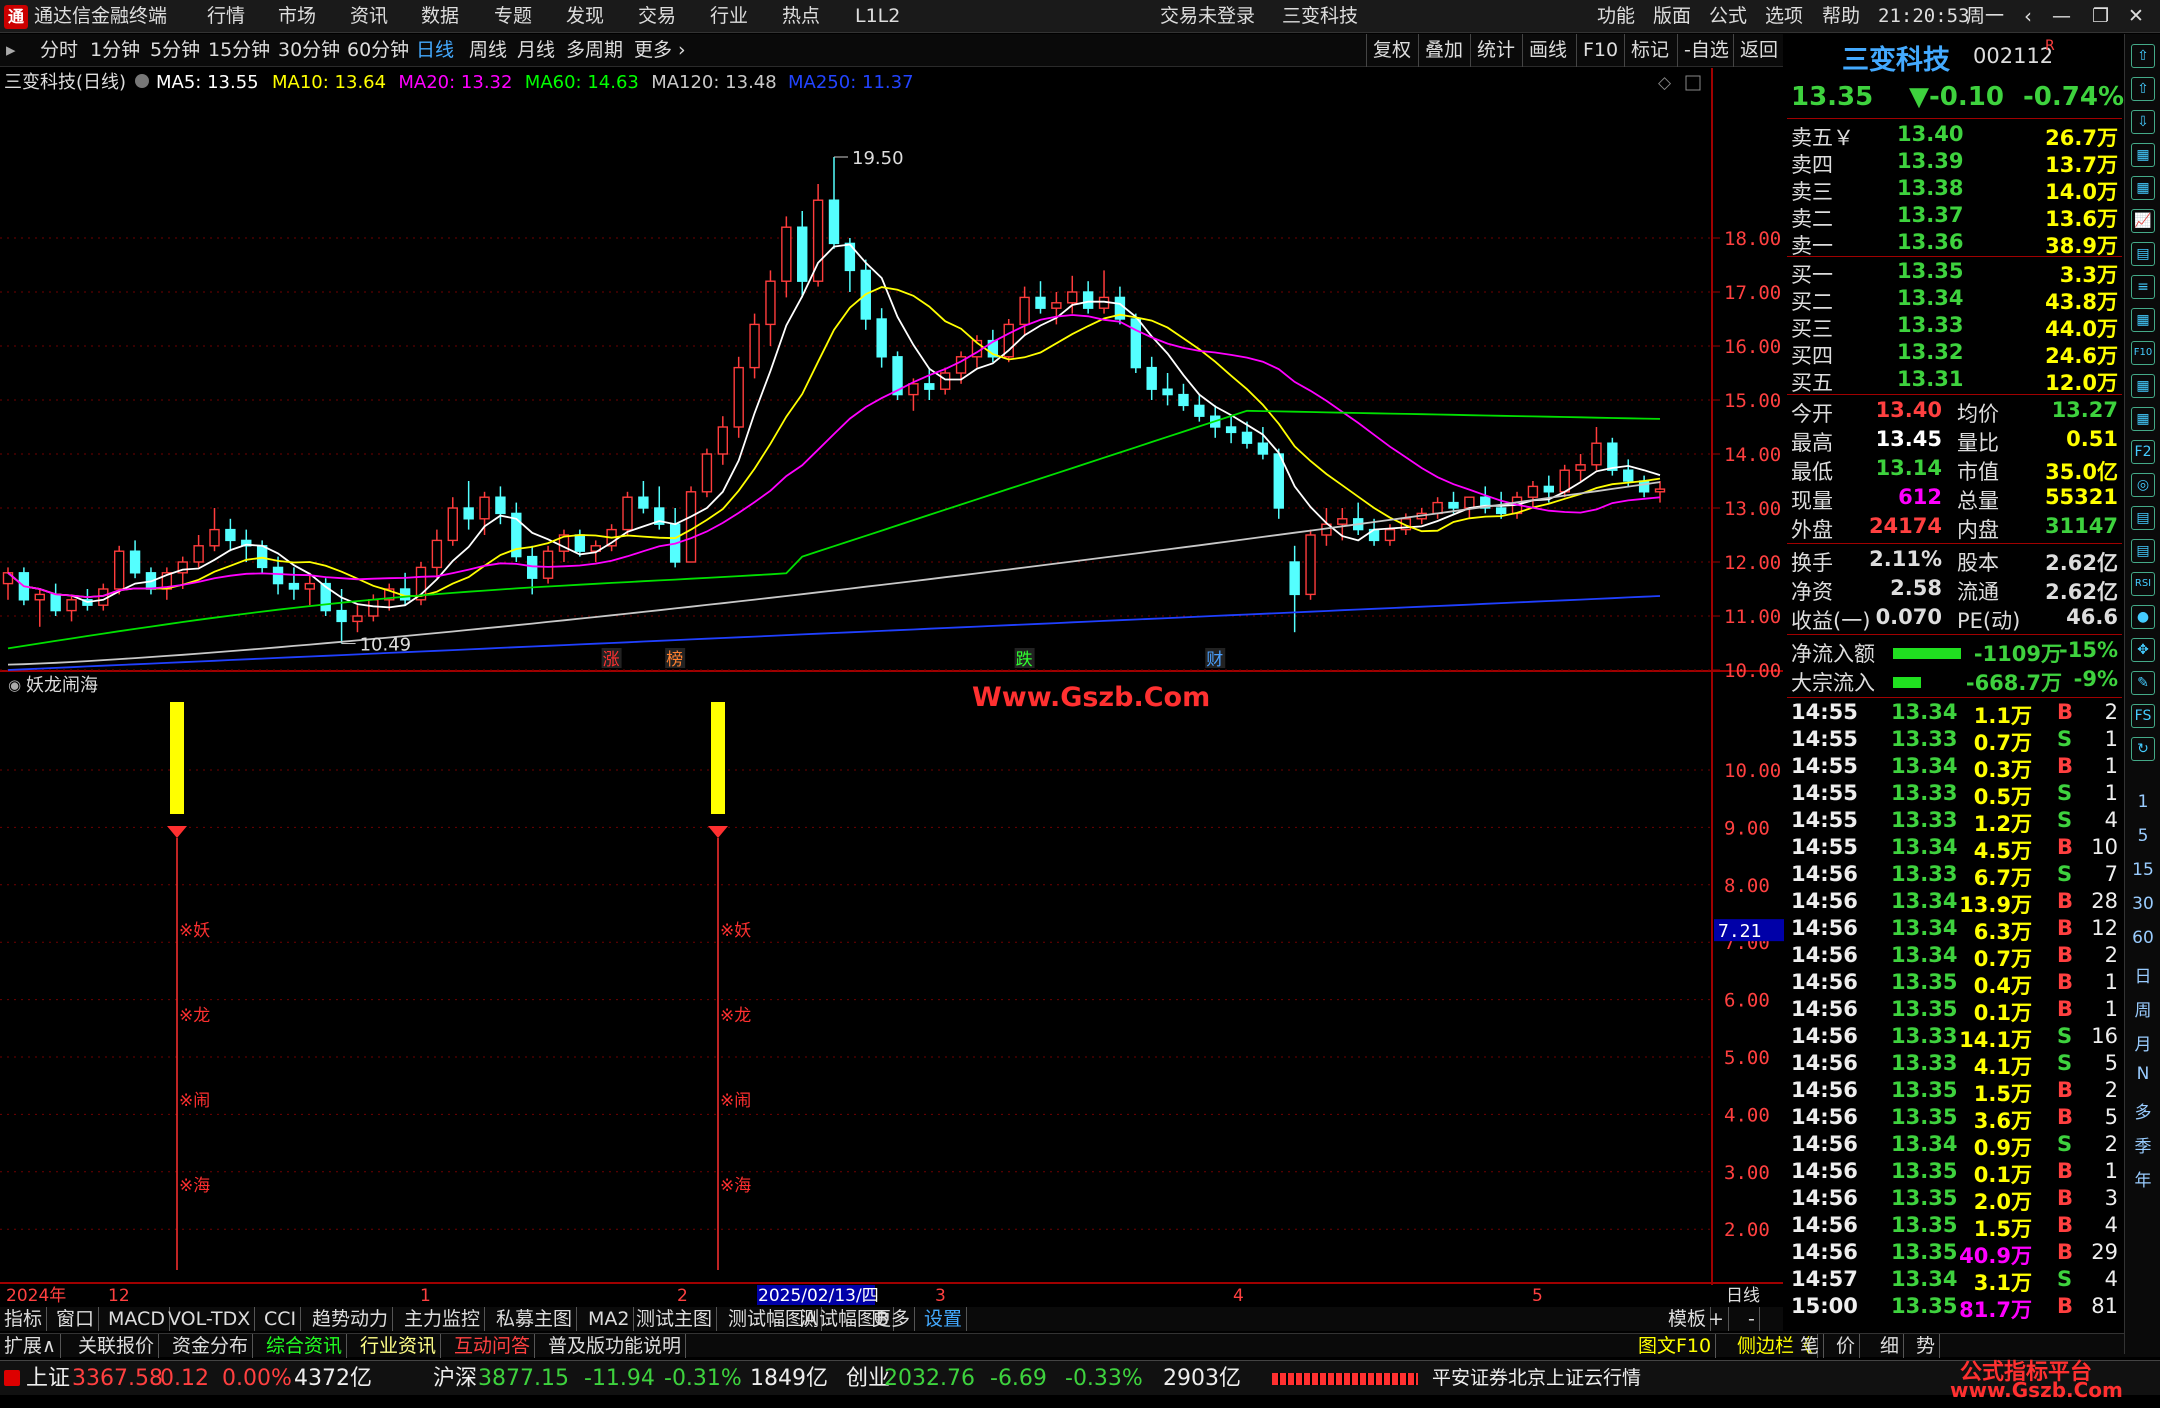 The image size is (2160, 1408). I want to click on period-1min: 1分钟, so click(115, 50).